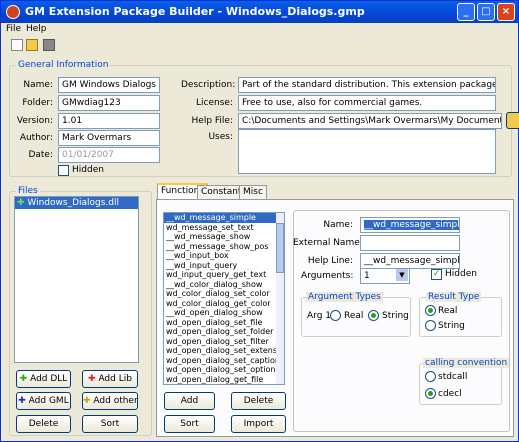  I want to click on list-item: wd_save_dialog_show, so click(224, 384).